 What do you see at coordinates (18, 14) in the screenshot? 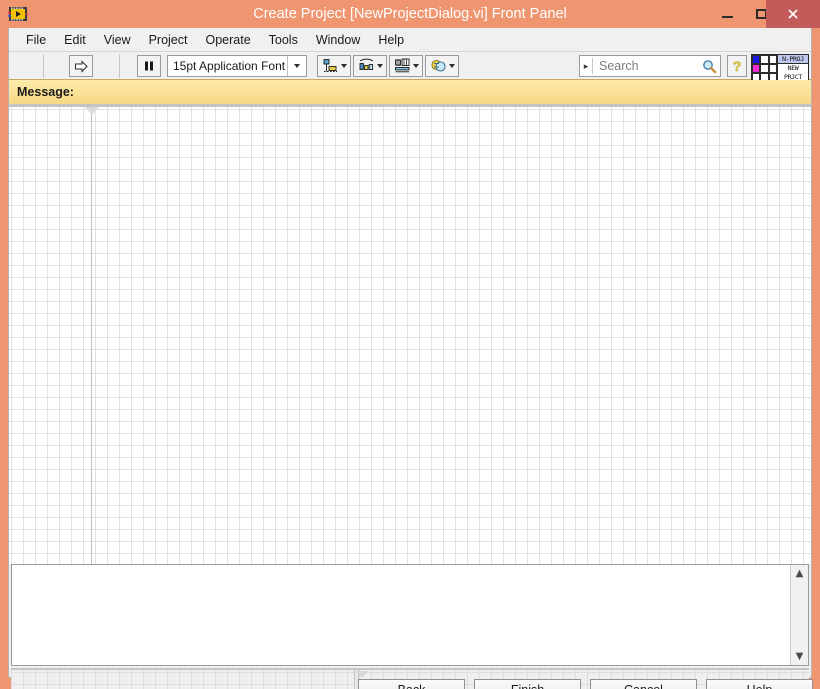
I see `labview-vi-icon` at bounding box center [18, 14].